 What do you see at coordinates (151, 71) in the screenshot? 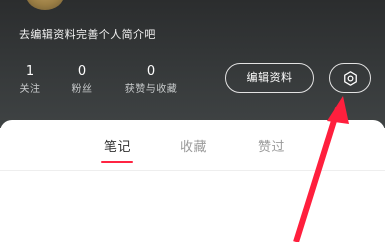
I see `stat-likes-count: 0` at bounding box center [151, 71].